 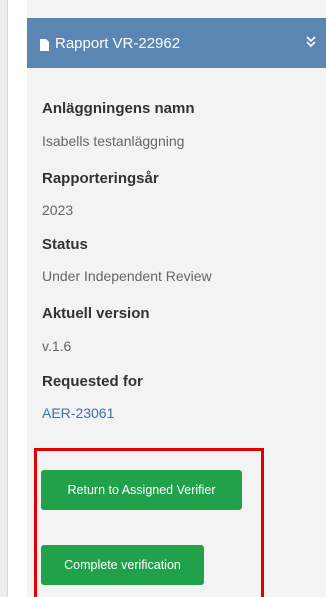 I want to click on left-gutter, so click(x=4, y=298).